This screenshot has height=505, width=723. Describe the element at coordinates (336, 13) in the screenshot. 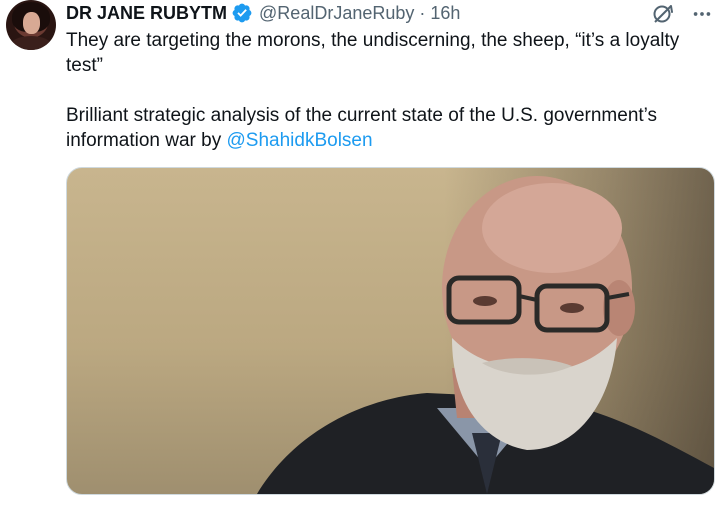

I see `author-handle: @RealDrJaneRuby` at that location.